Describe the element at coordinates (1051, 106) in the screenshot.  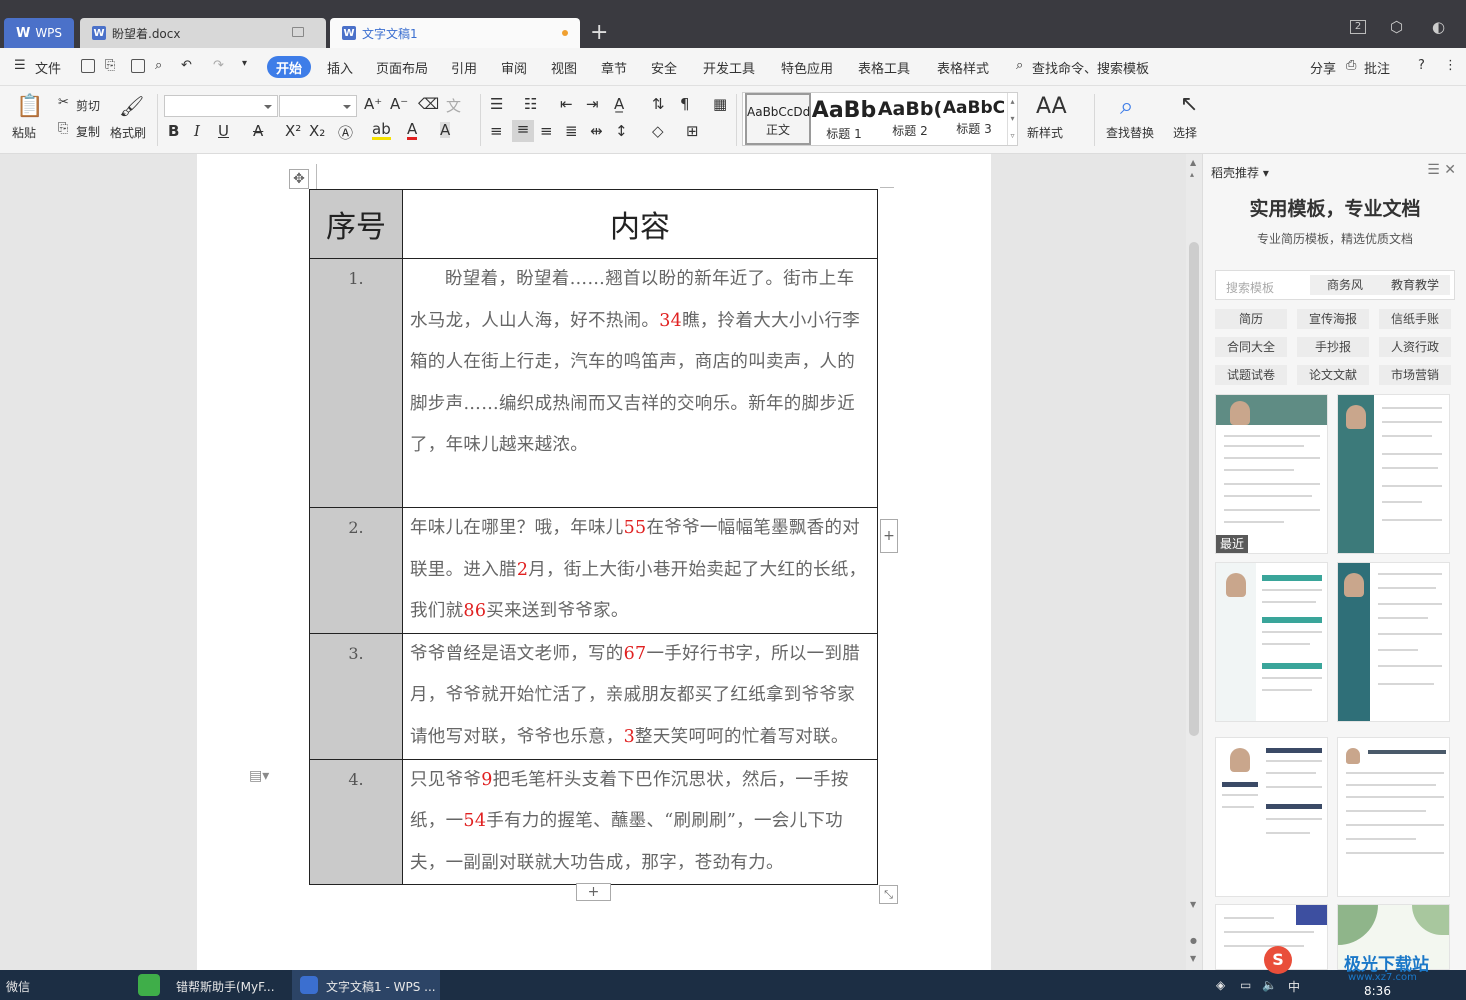
I see `new-style-icon: AA` at that location.